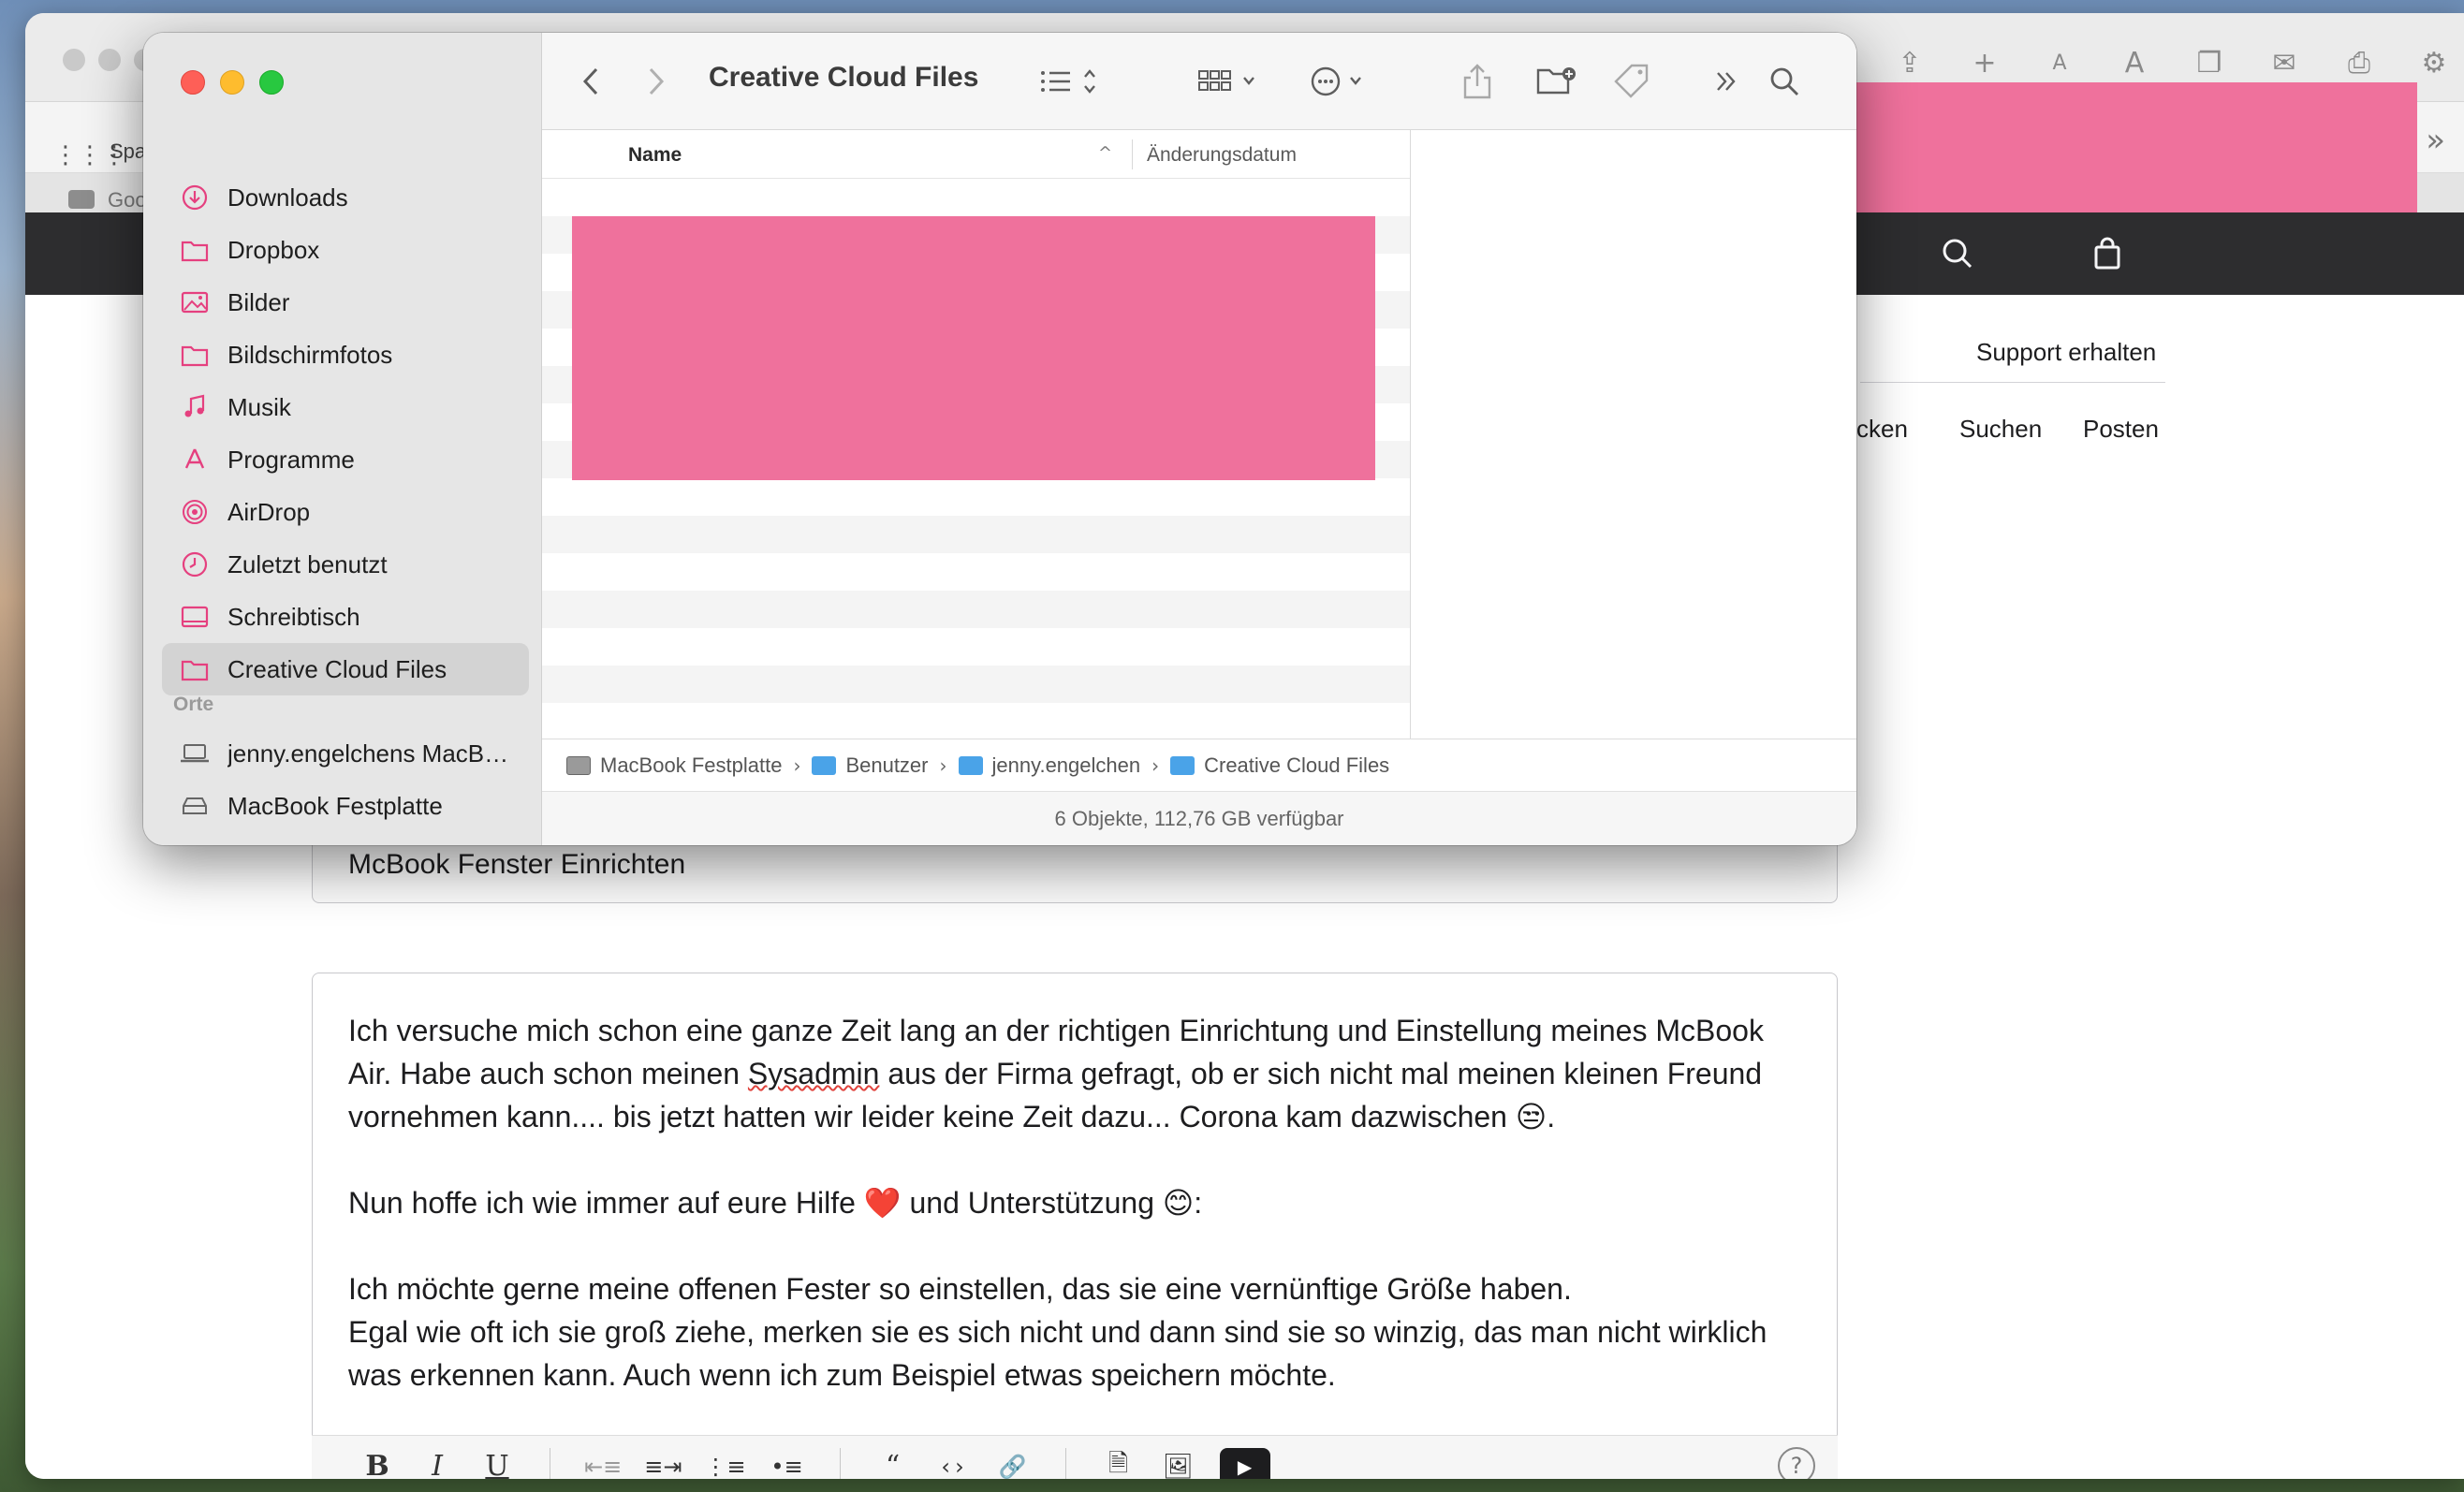  Describe the element at coordinates (1105, 153) in the screenshot. I see `sort-ascending-icon: ^` at that location.